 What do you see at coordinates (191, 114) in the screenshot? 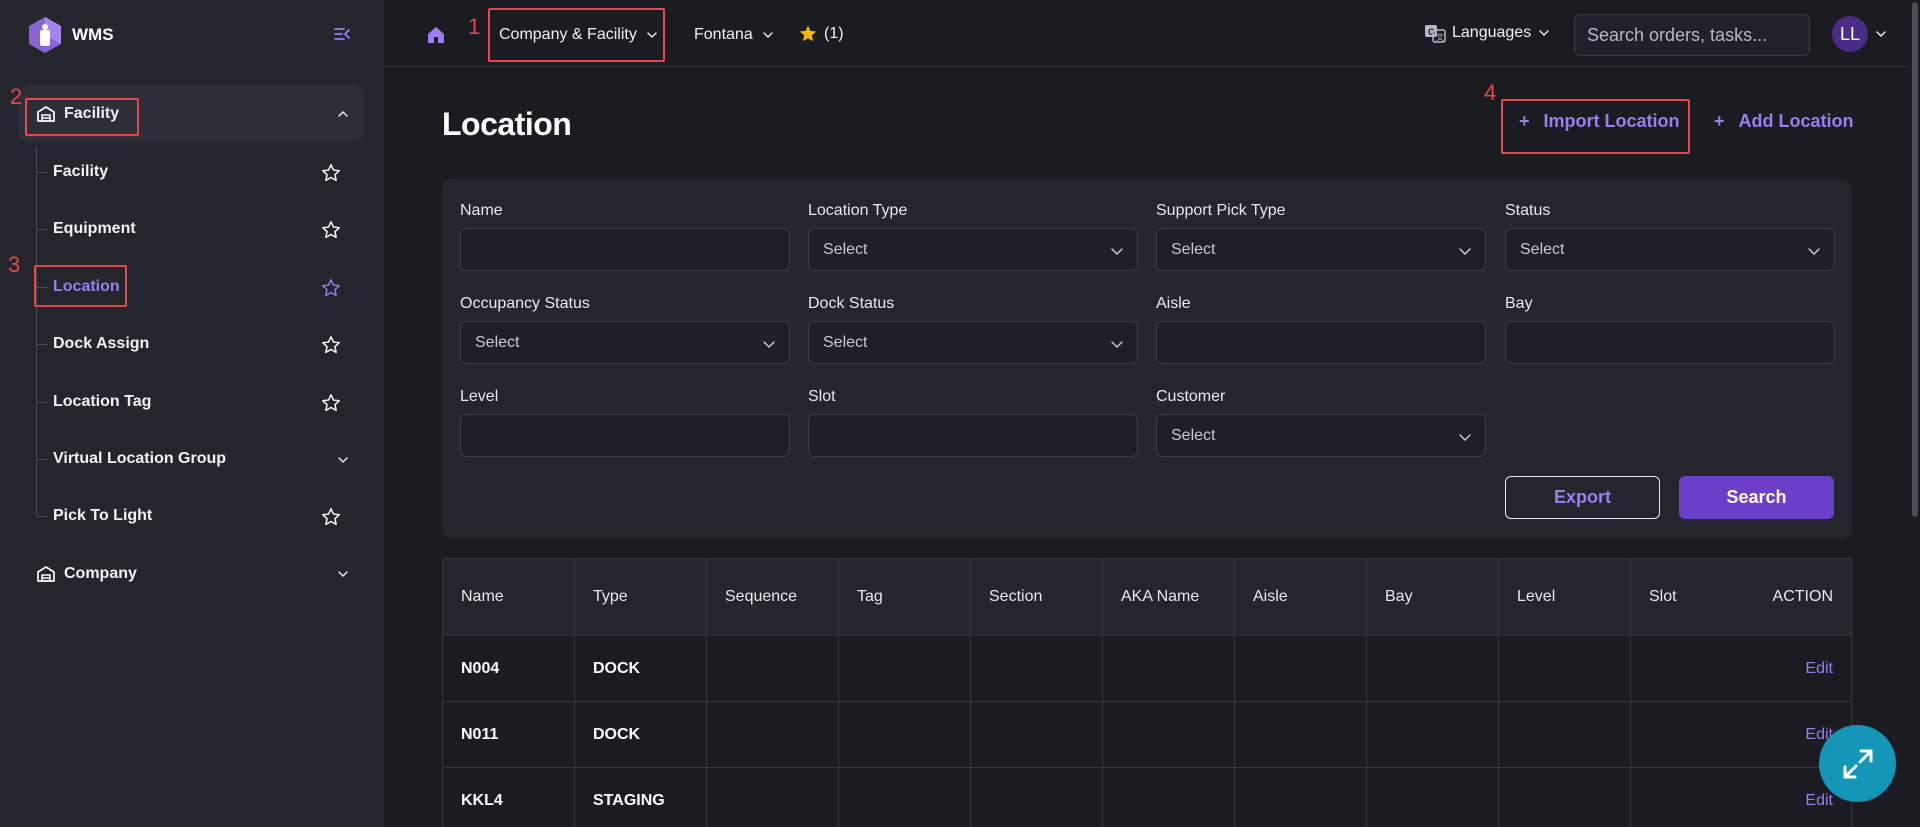
I see `sidebar-group-facility: Facility` at bounding box center [191, 114].